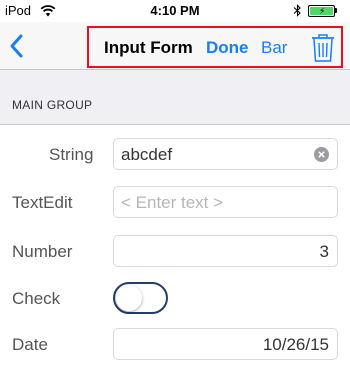 This screenshot has width=350, height=370. I want to click on navigation-bar: Input Form Done Bar, so click(175, 46).